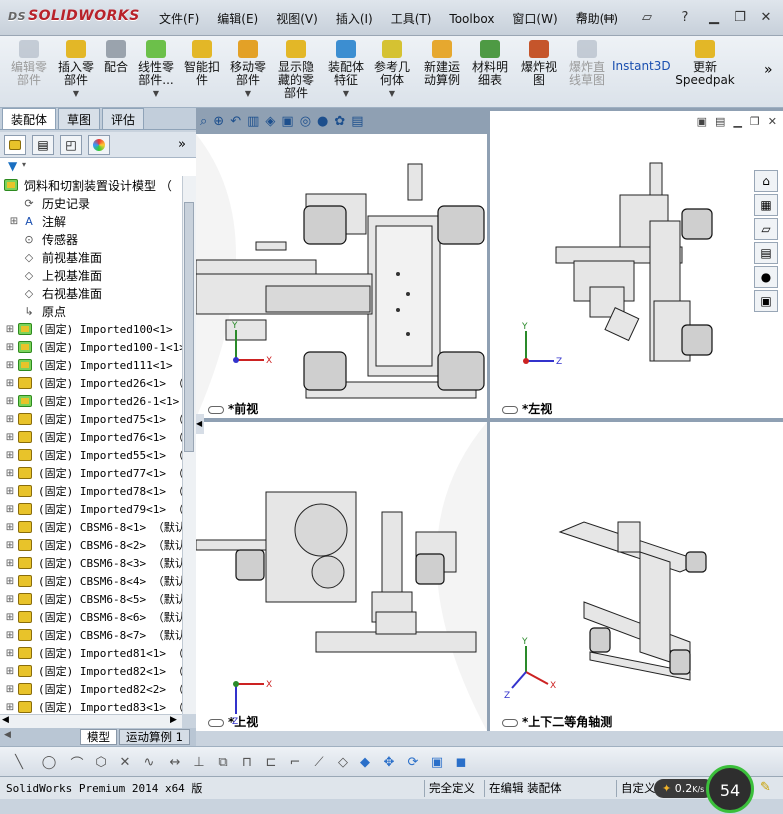 The height and width of the screenshot is (814, 783). I want to click on chamfer-icon: ⟋, so click(319, 762).